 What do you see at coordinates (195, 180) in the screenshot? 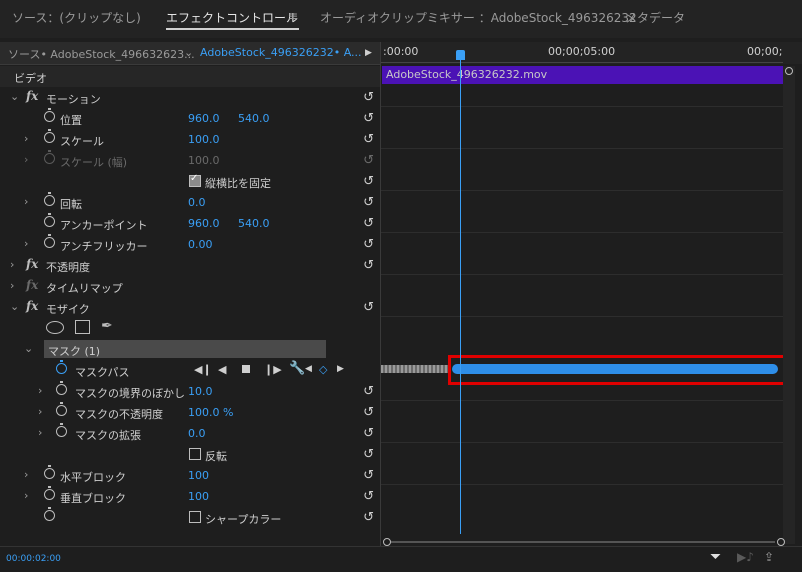
I see `uniform-scale-checkbox` at bounding box center [195, 180].